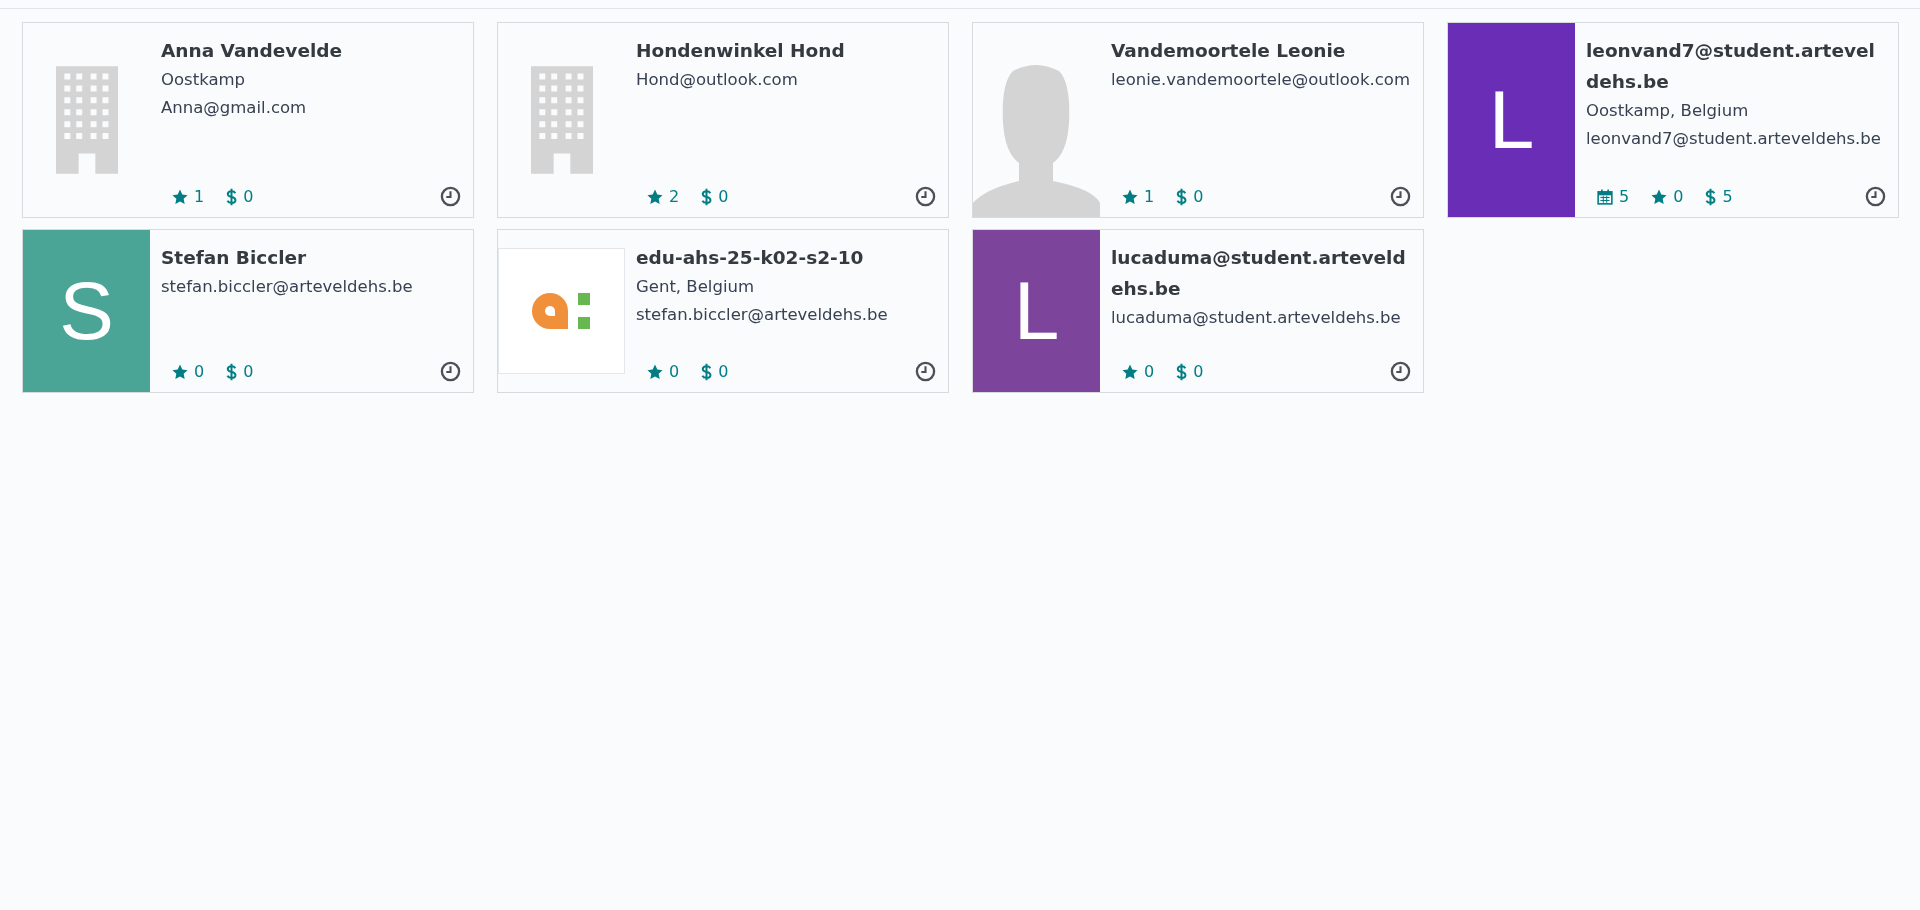 This screenshot has width=1920, height=910. Describe the element at coordinates (248, 311) in the screenshot. I see `contact-card: S Stefan Biccler stefan.biccler@arteveldehs.be 0 0` at that location.